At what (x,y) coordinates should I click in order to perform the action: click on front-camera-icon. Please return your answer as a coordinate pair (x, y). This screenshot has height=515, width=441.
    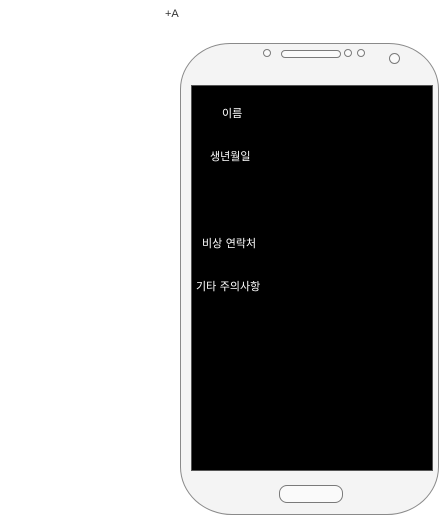
    Looking at the image, I should click on (394, 58).